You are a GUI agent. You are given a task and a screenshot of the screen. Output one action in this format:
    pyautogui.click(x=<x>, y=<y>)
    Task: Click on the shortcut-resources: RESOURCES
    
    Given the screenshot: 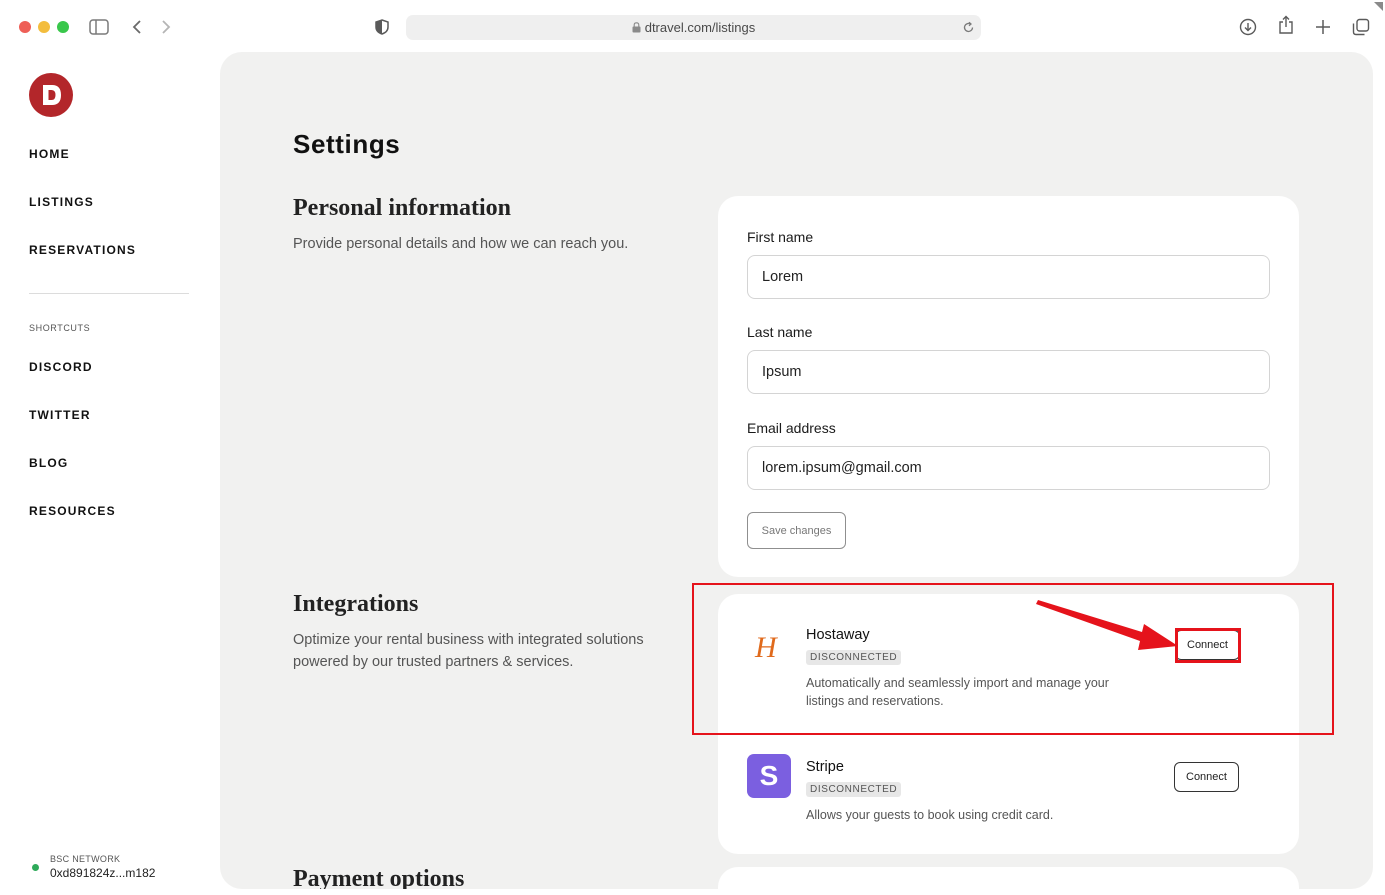 What is the action you would take?
    pyautogui.click(x=72, y=511)
    